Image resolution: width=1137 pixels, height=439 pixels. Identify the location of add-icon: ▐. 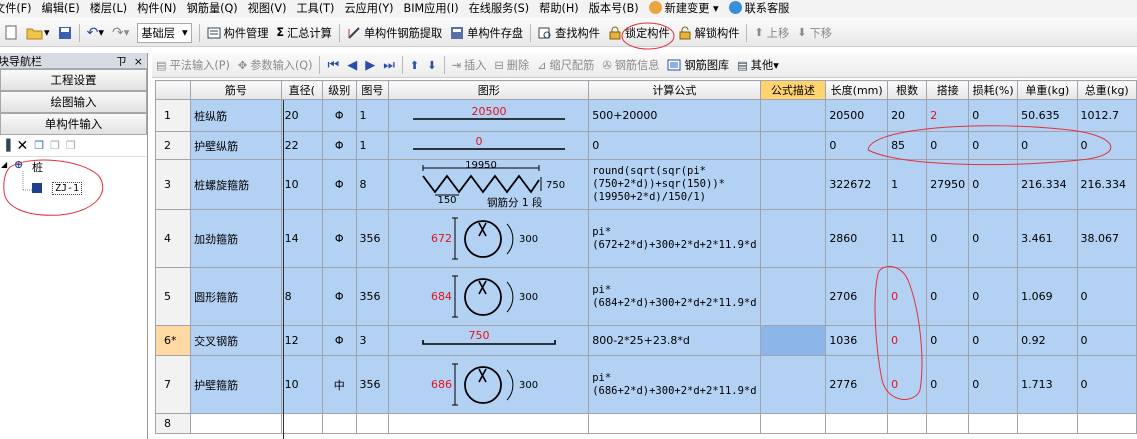
(6, 145).